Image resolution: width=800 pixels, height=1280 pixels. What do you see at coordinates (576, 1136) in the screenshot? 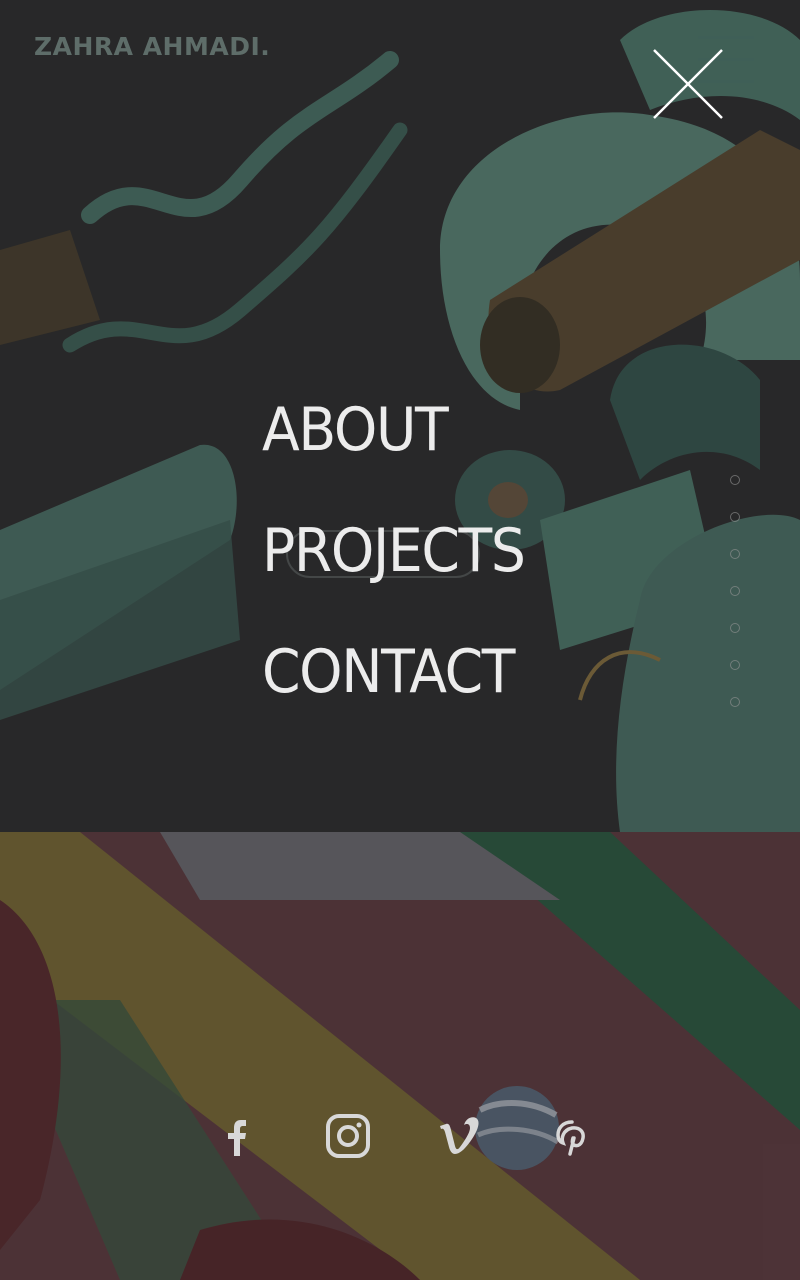
I see `pinterest-icon` at bounding box center [576, 1136].